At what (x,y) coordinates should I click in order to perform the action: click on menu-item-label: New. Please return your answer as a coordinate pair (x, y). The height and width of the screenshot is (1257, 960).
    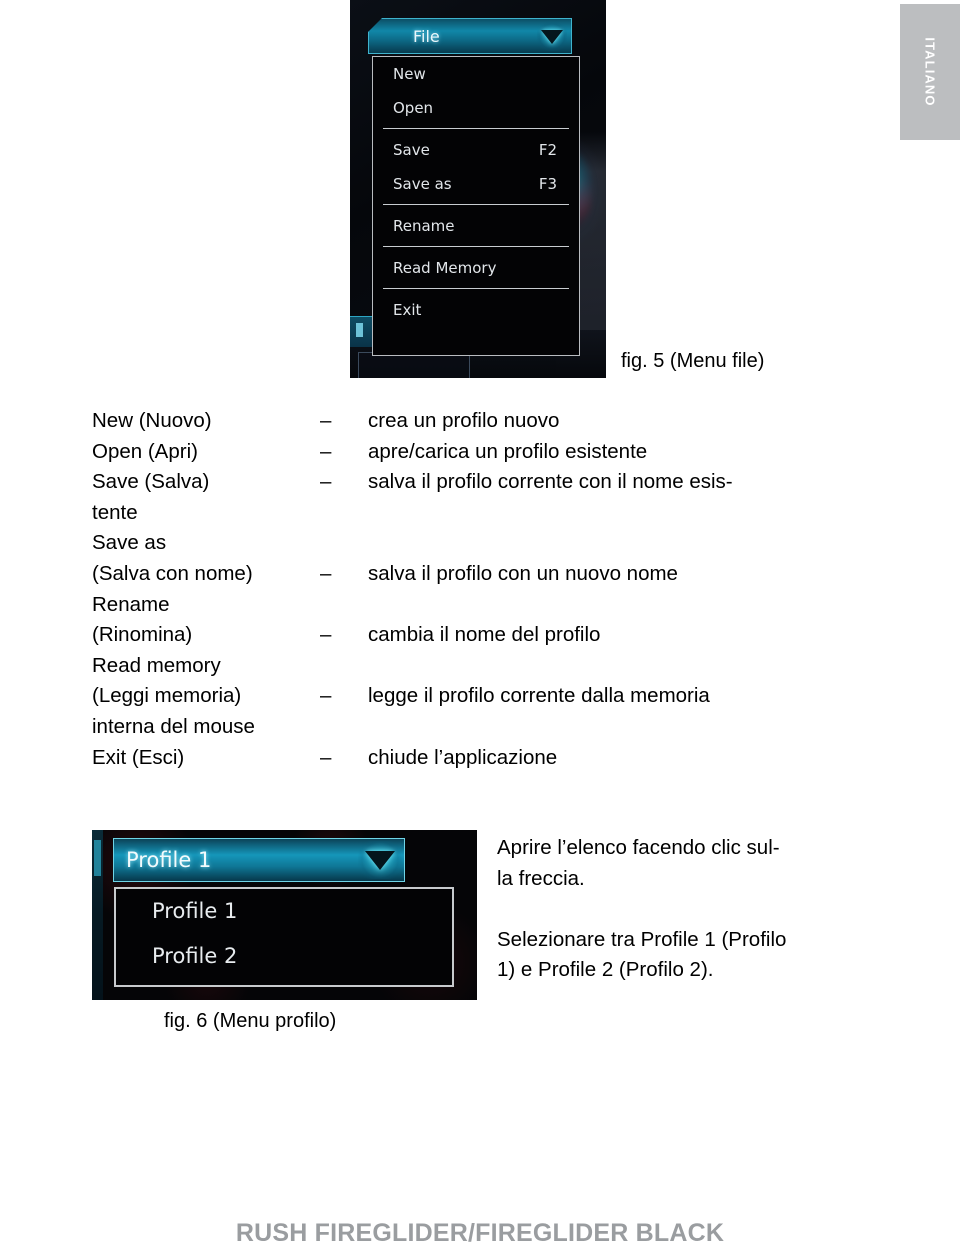
    Looking at the image, I should click on (409, 74).